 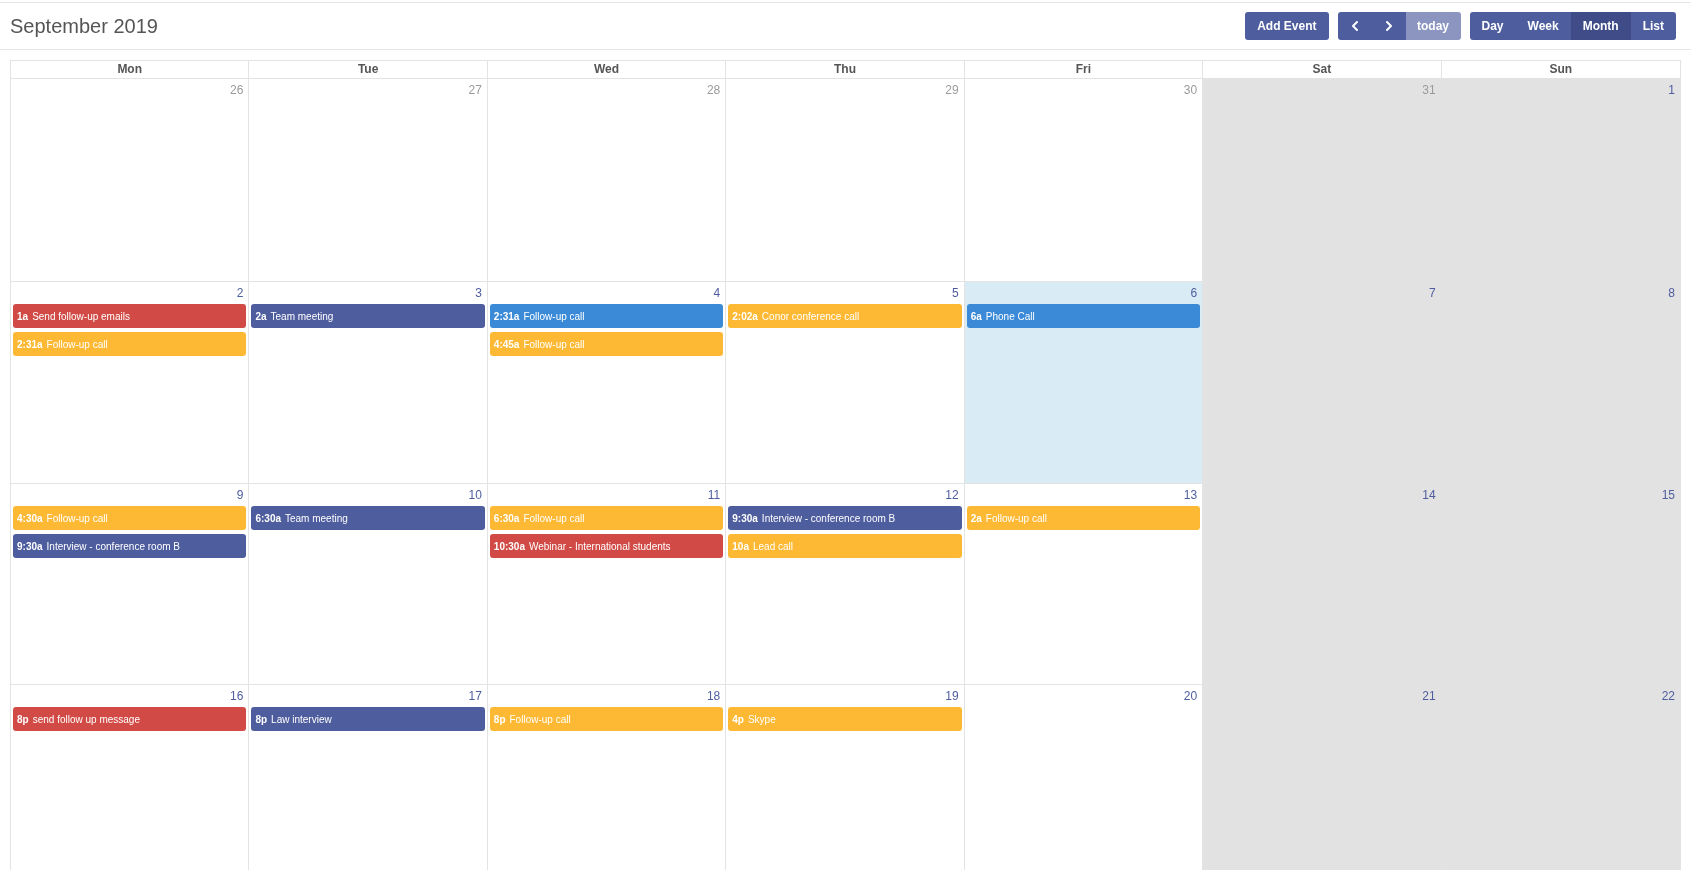 What do you see at coordinates (1432, 293) in the screenshot?
I see `day-number: 7` at bounding box center [1432, 293].